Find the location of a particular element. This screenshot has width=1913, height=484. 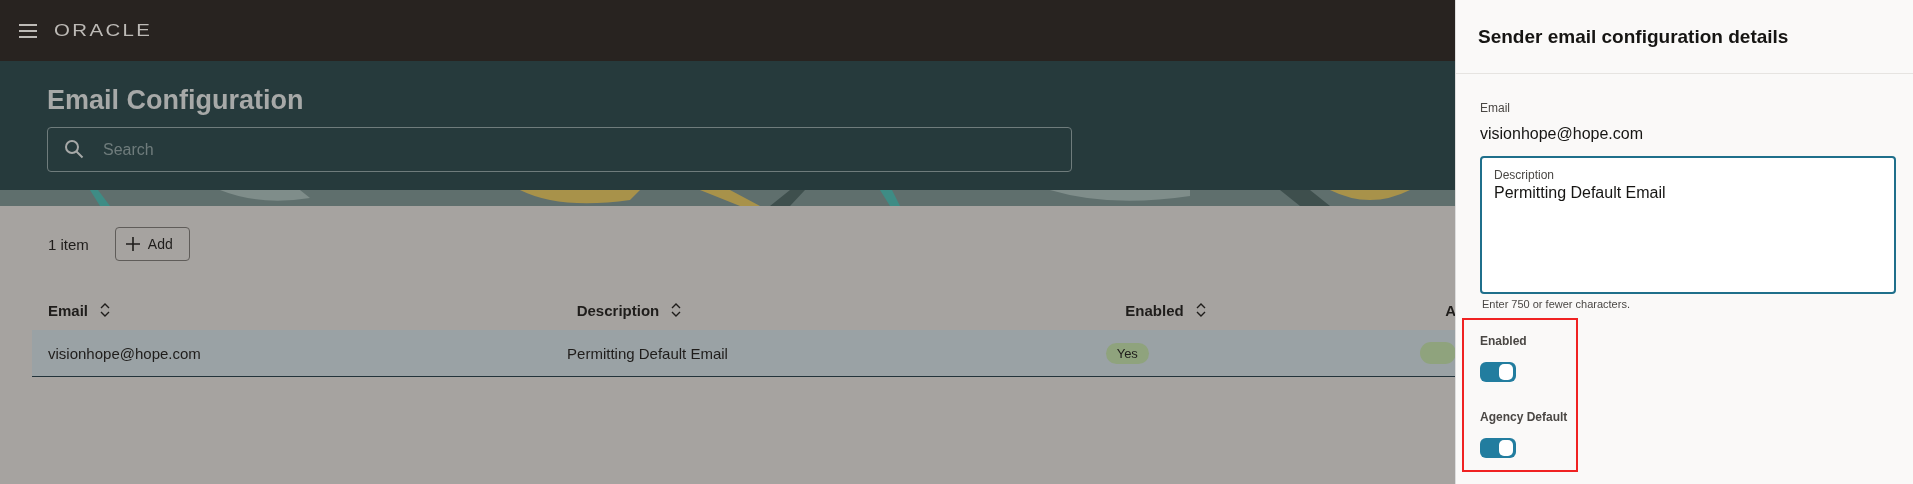

panel-title: Sender email configuration details is located at coordinates (1633, 36).